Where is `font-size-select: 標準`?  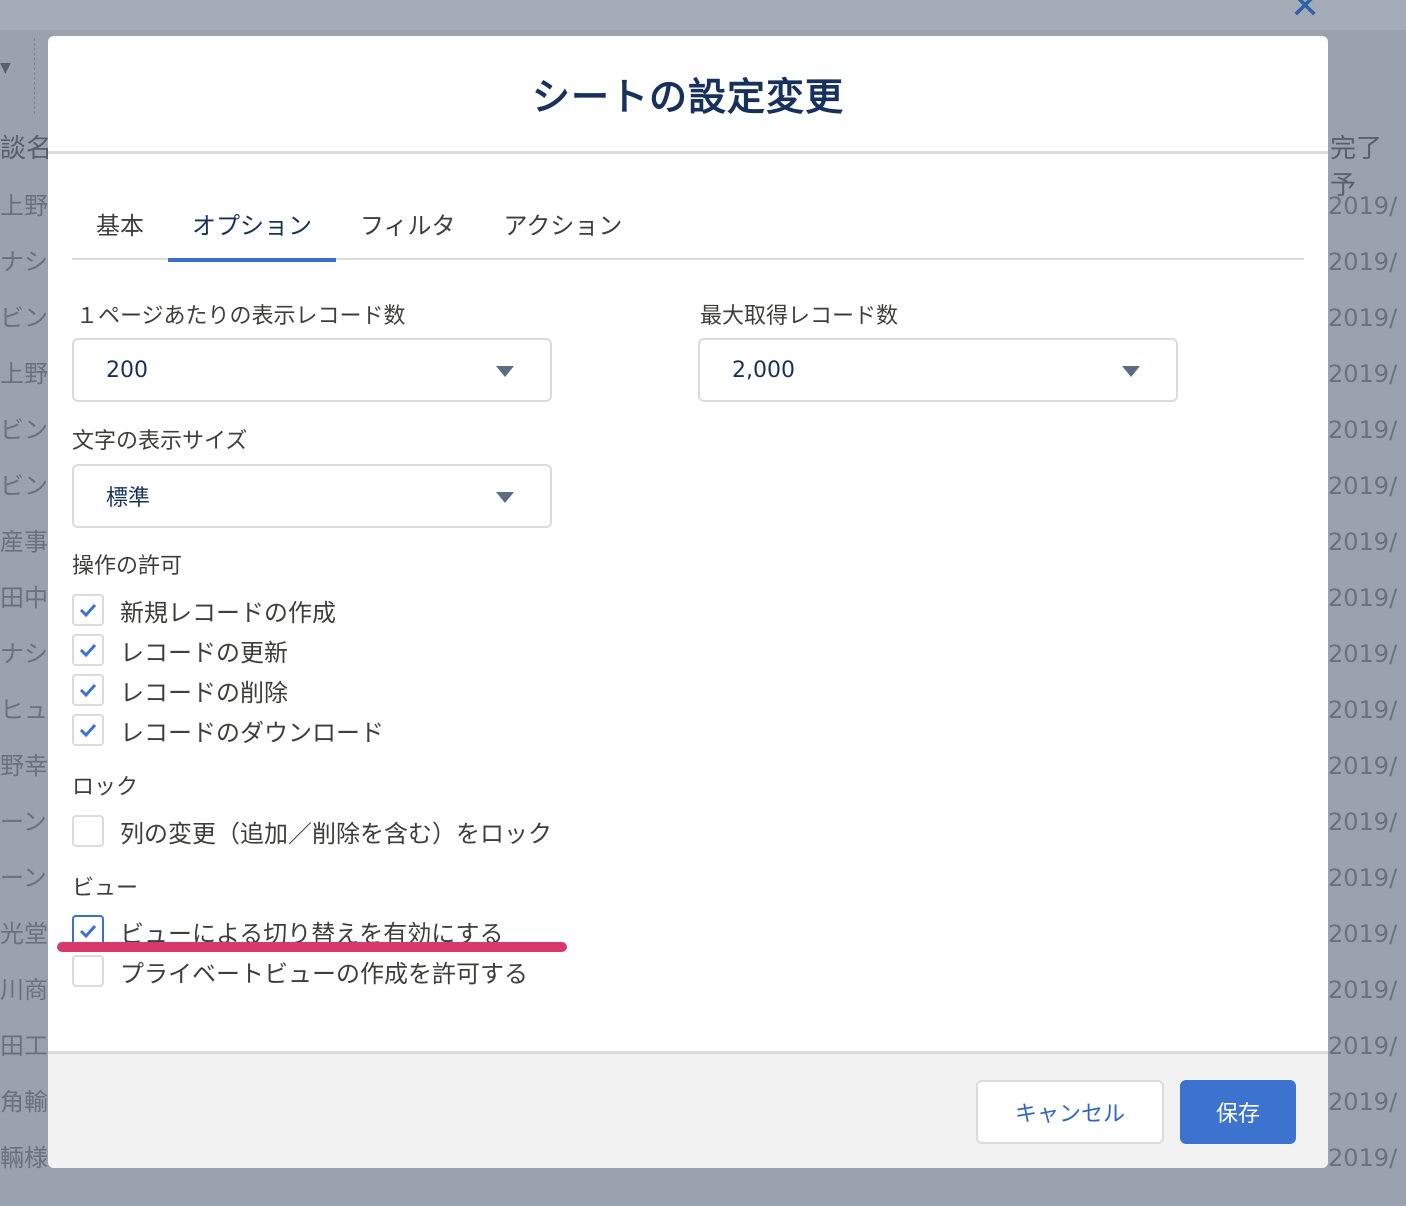
font-size-select: 標準 is located at coordinates (312, 496).